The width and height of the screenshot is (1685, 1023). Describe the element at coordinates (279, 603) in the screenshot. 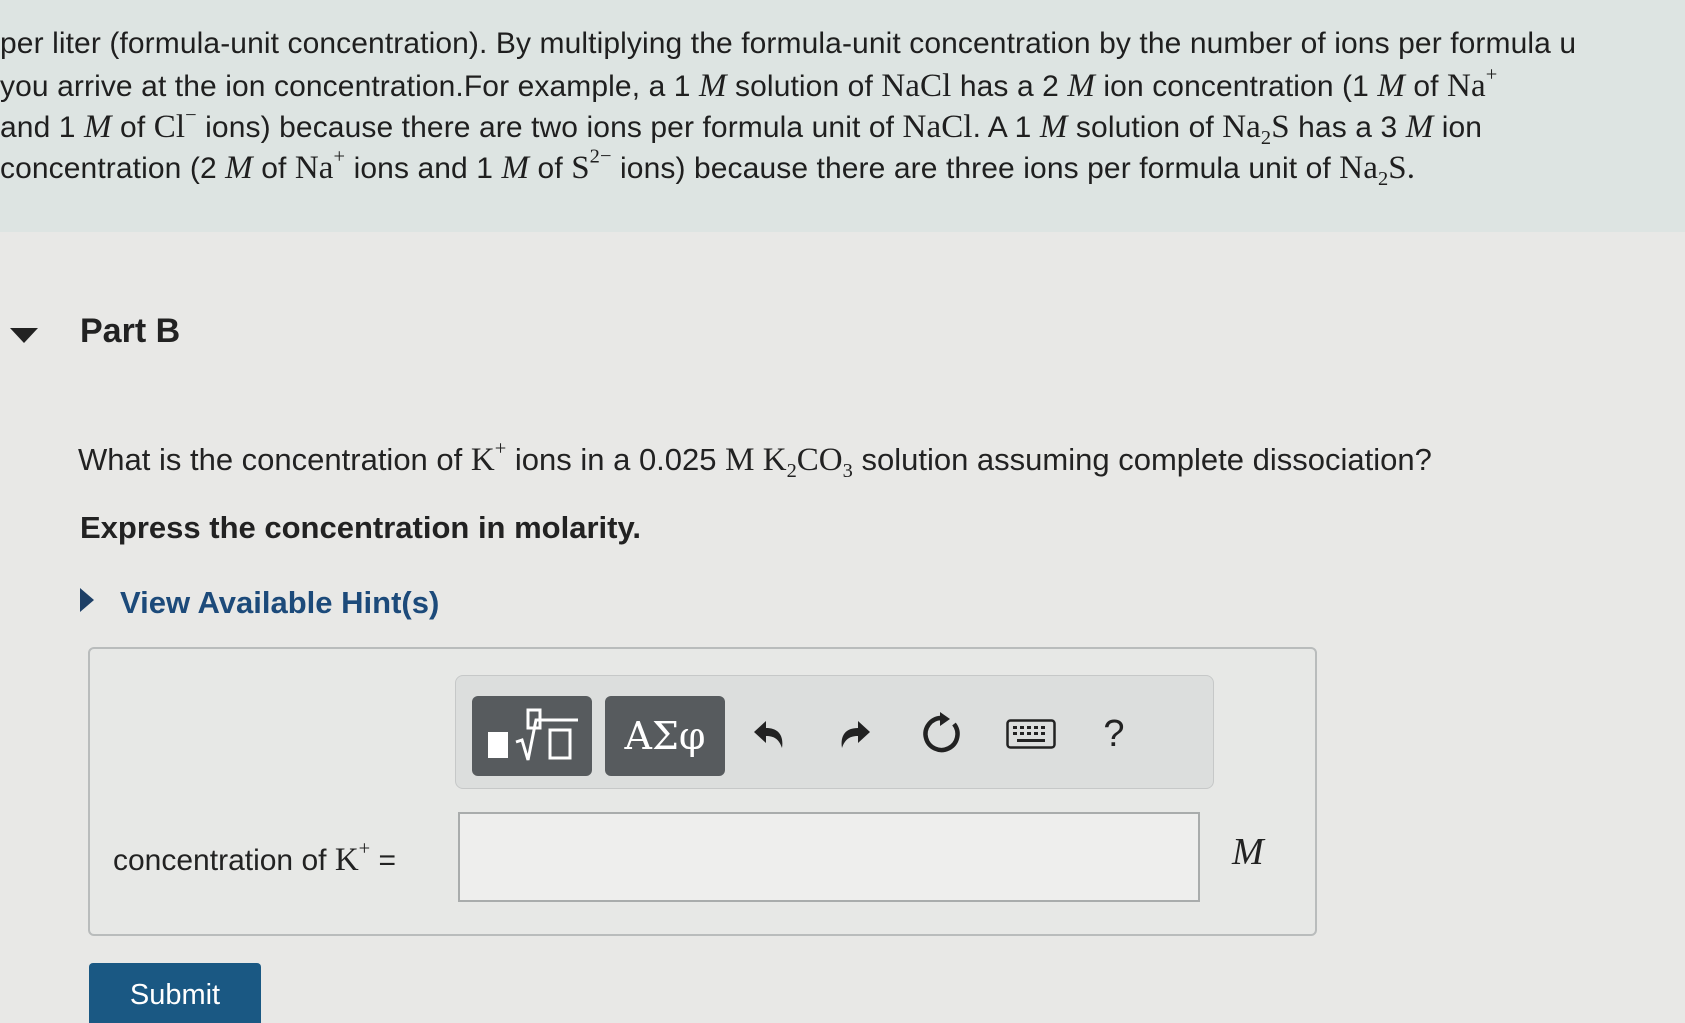

I see `view-hints-link: View Available Hint(s)` at that location.